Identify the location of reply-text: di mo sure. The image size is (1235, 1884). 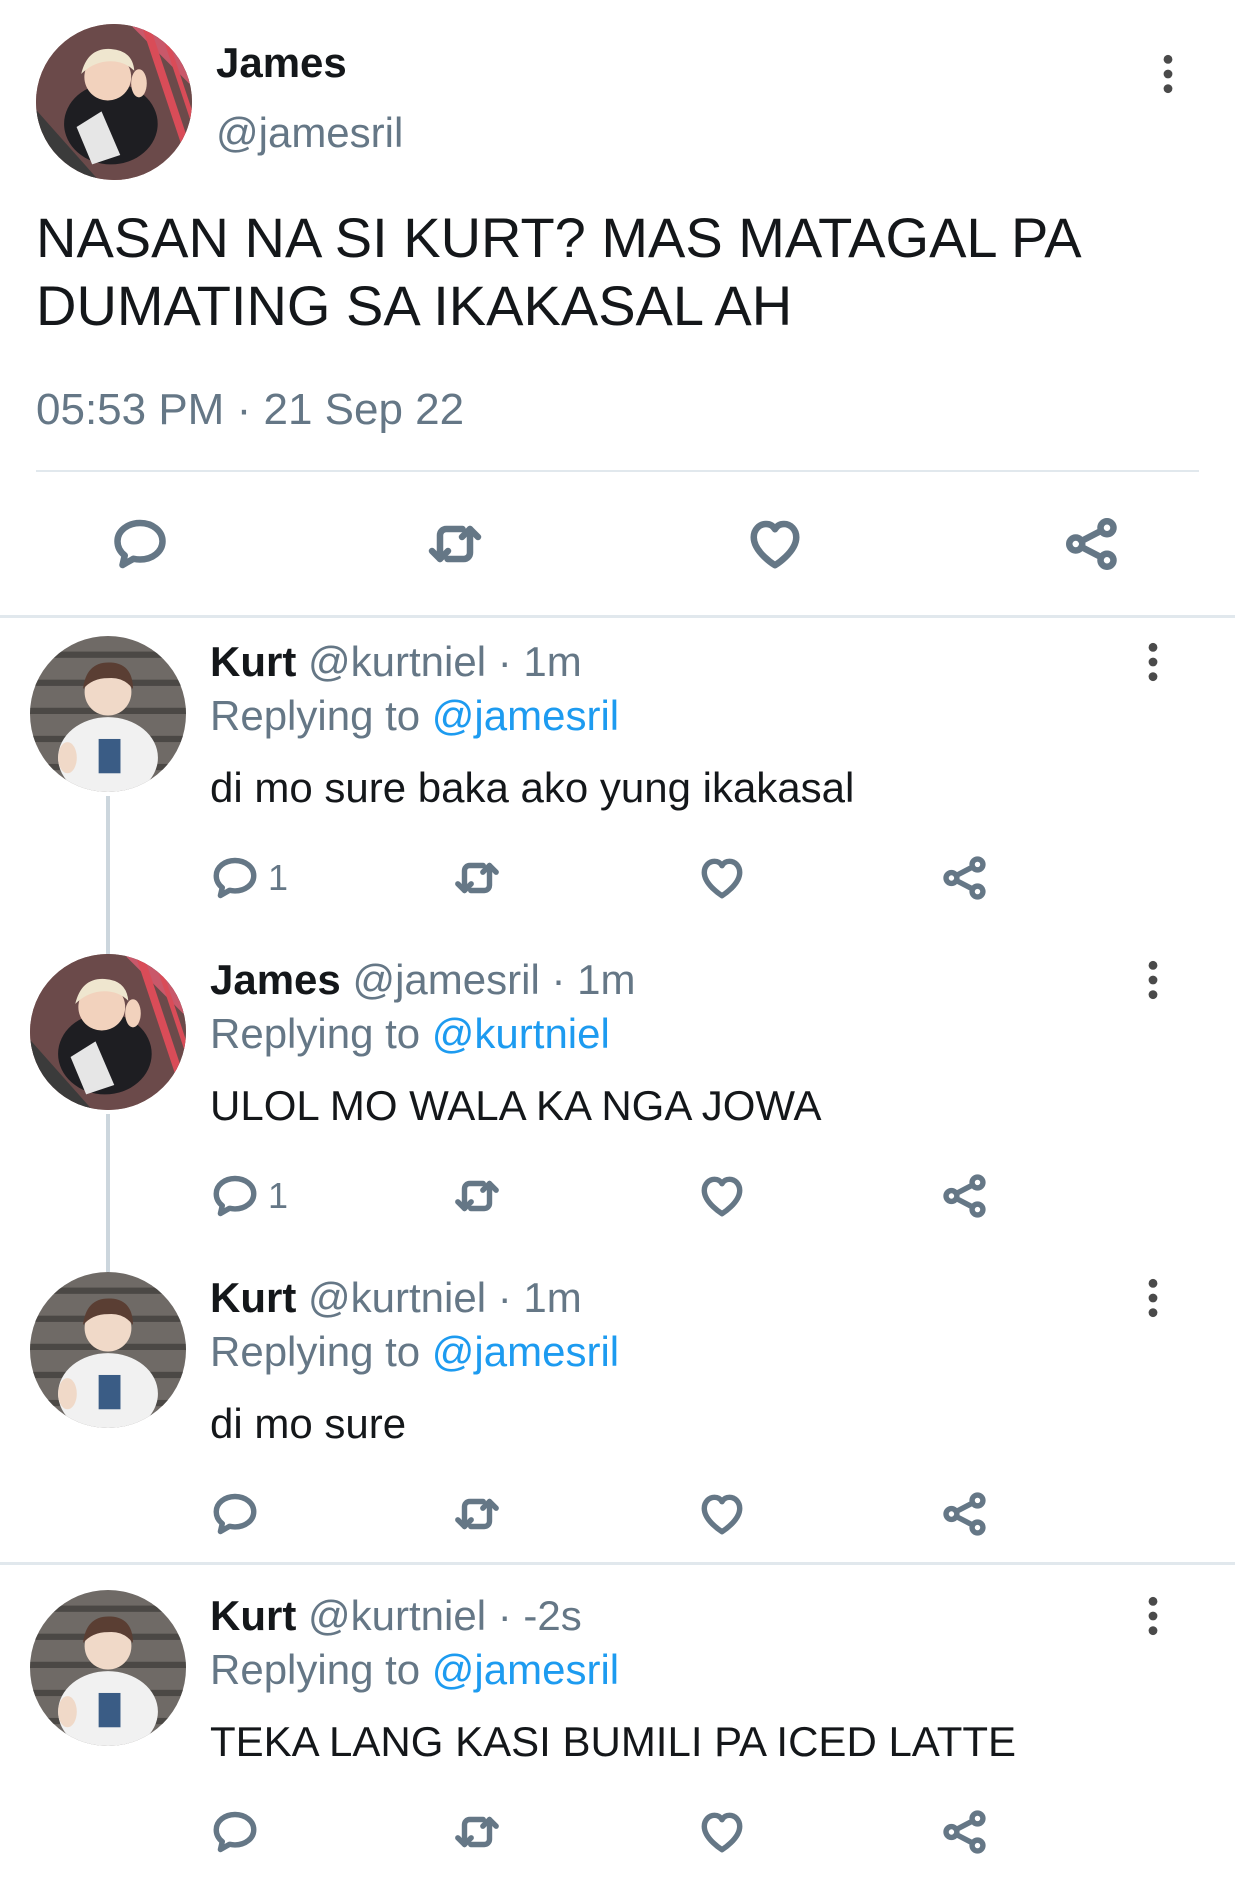
(308, 1423).